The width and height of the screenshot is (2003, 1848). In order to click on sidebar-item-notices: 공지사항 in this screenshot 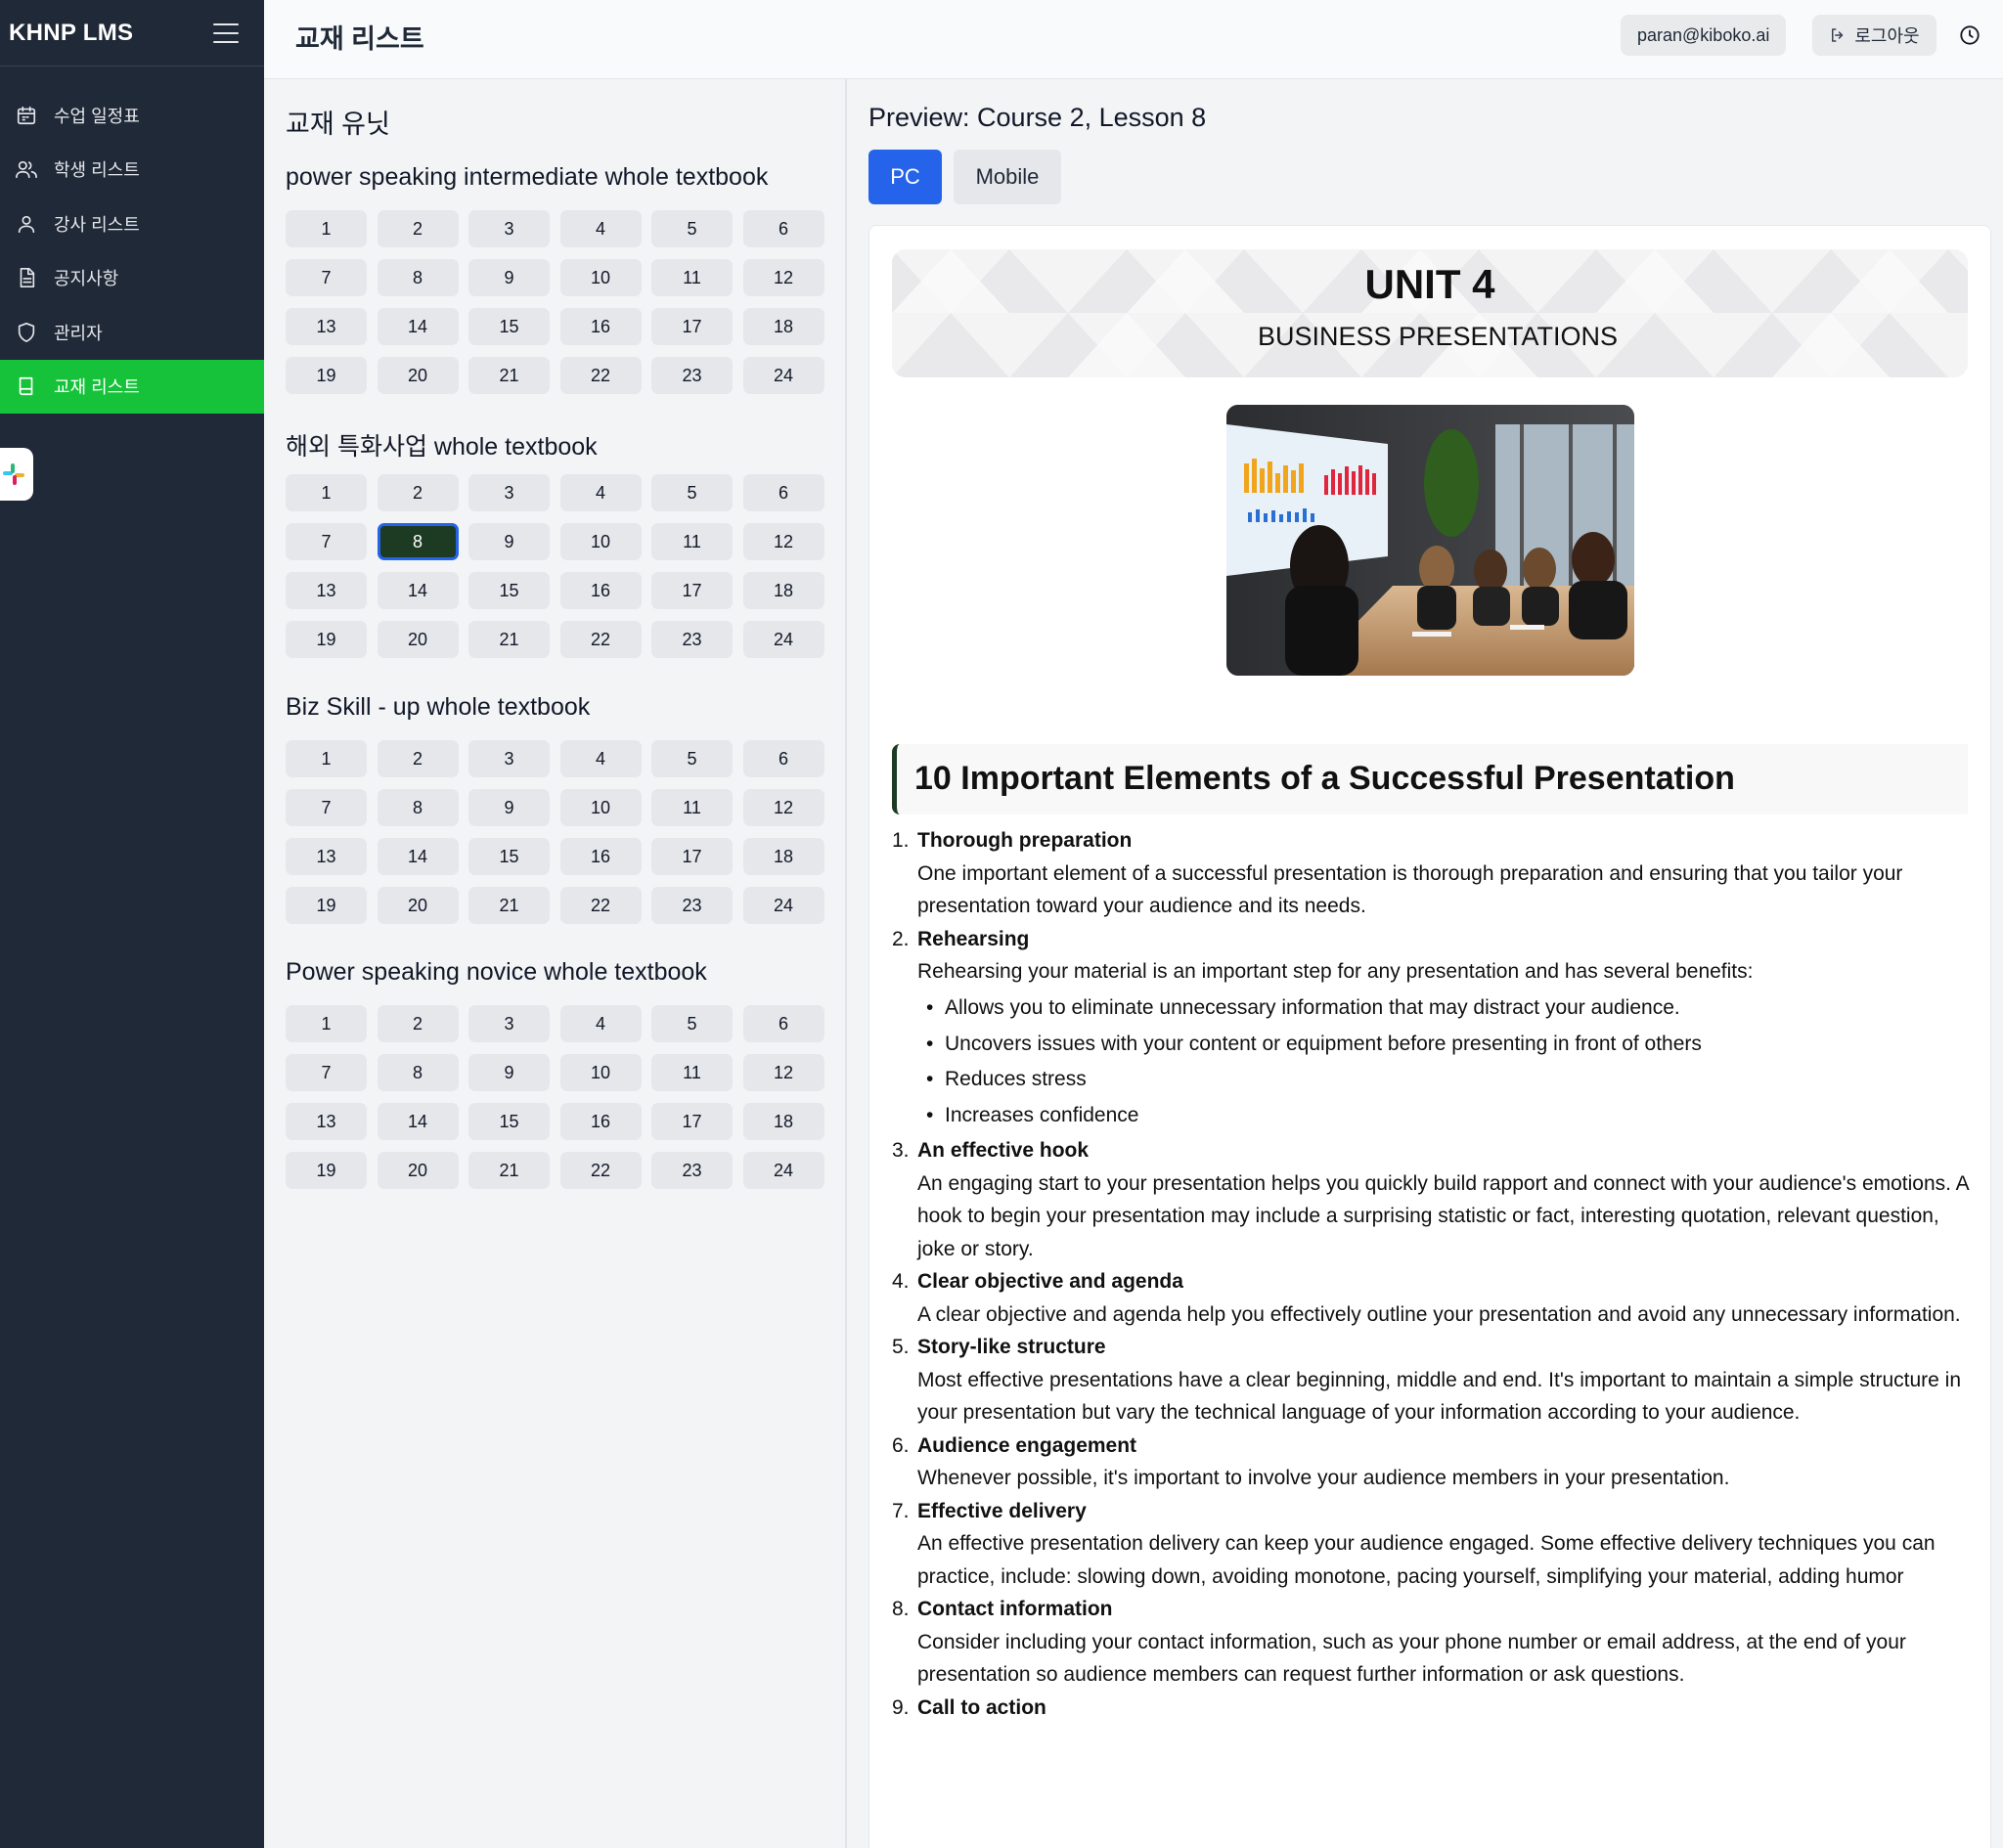, I will do `click(132, 278)`.